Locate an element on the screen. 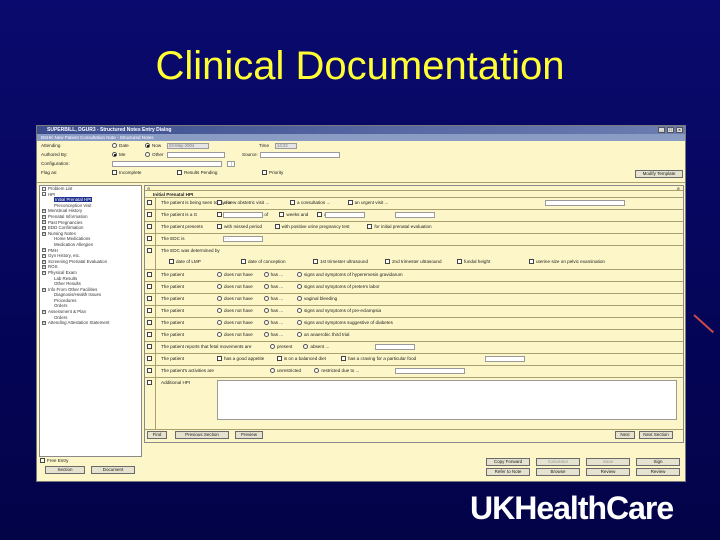 The height and width of the screenshot is (540, 720). copy-forward-button: Copy Forward is located at coordinates (508, 462).